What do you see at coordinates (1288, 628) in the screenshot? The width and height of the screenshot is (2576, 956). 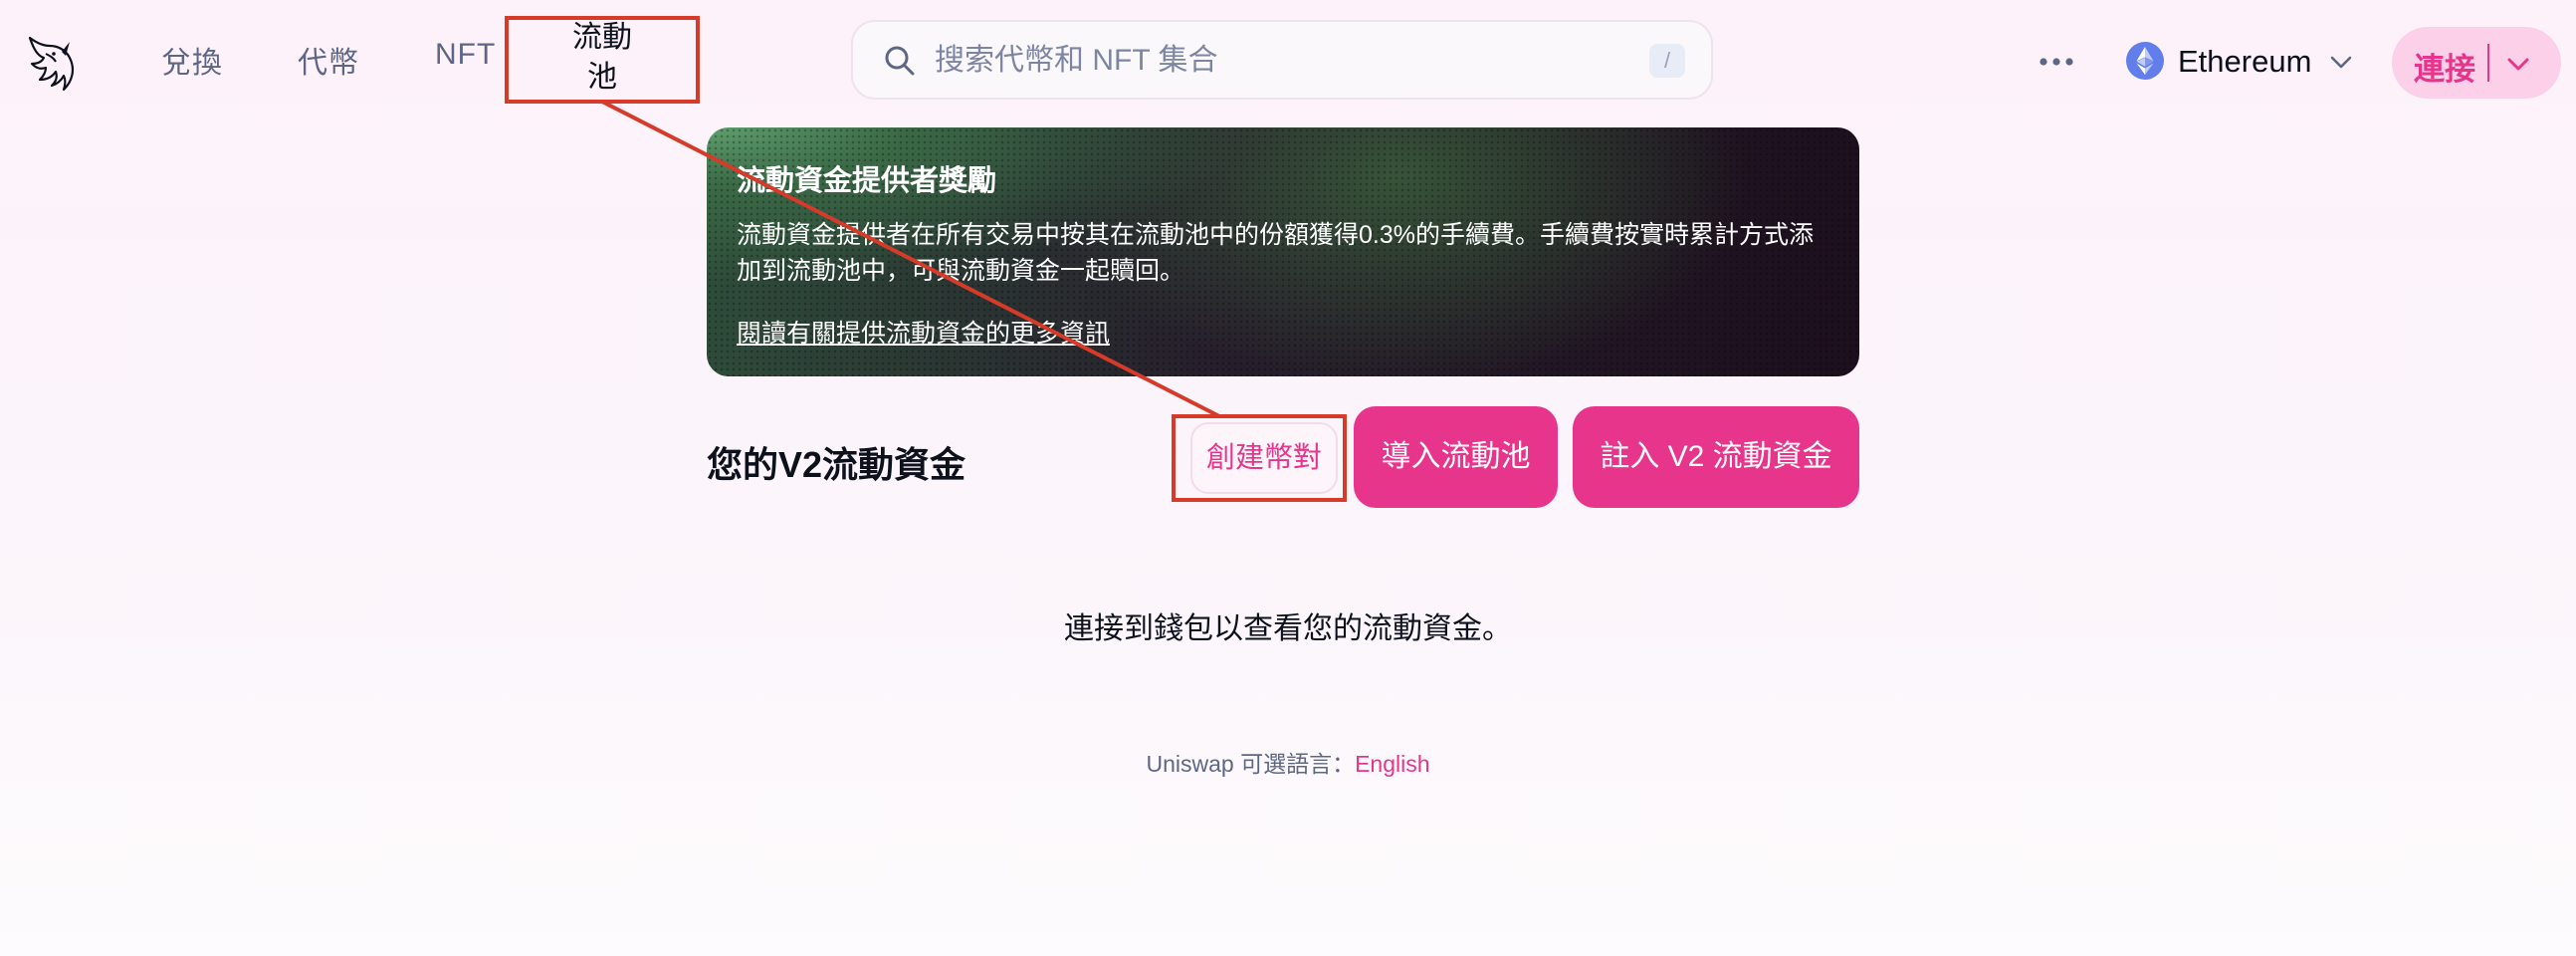 I see `empty-state-message: 連接到錢包以查看您的流動資金。` at bounding box center [1288, 628].